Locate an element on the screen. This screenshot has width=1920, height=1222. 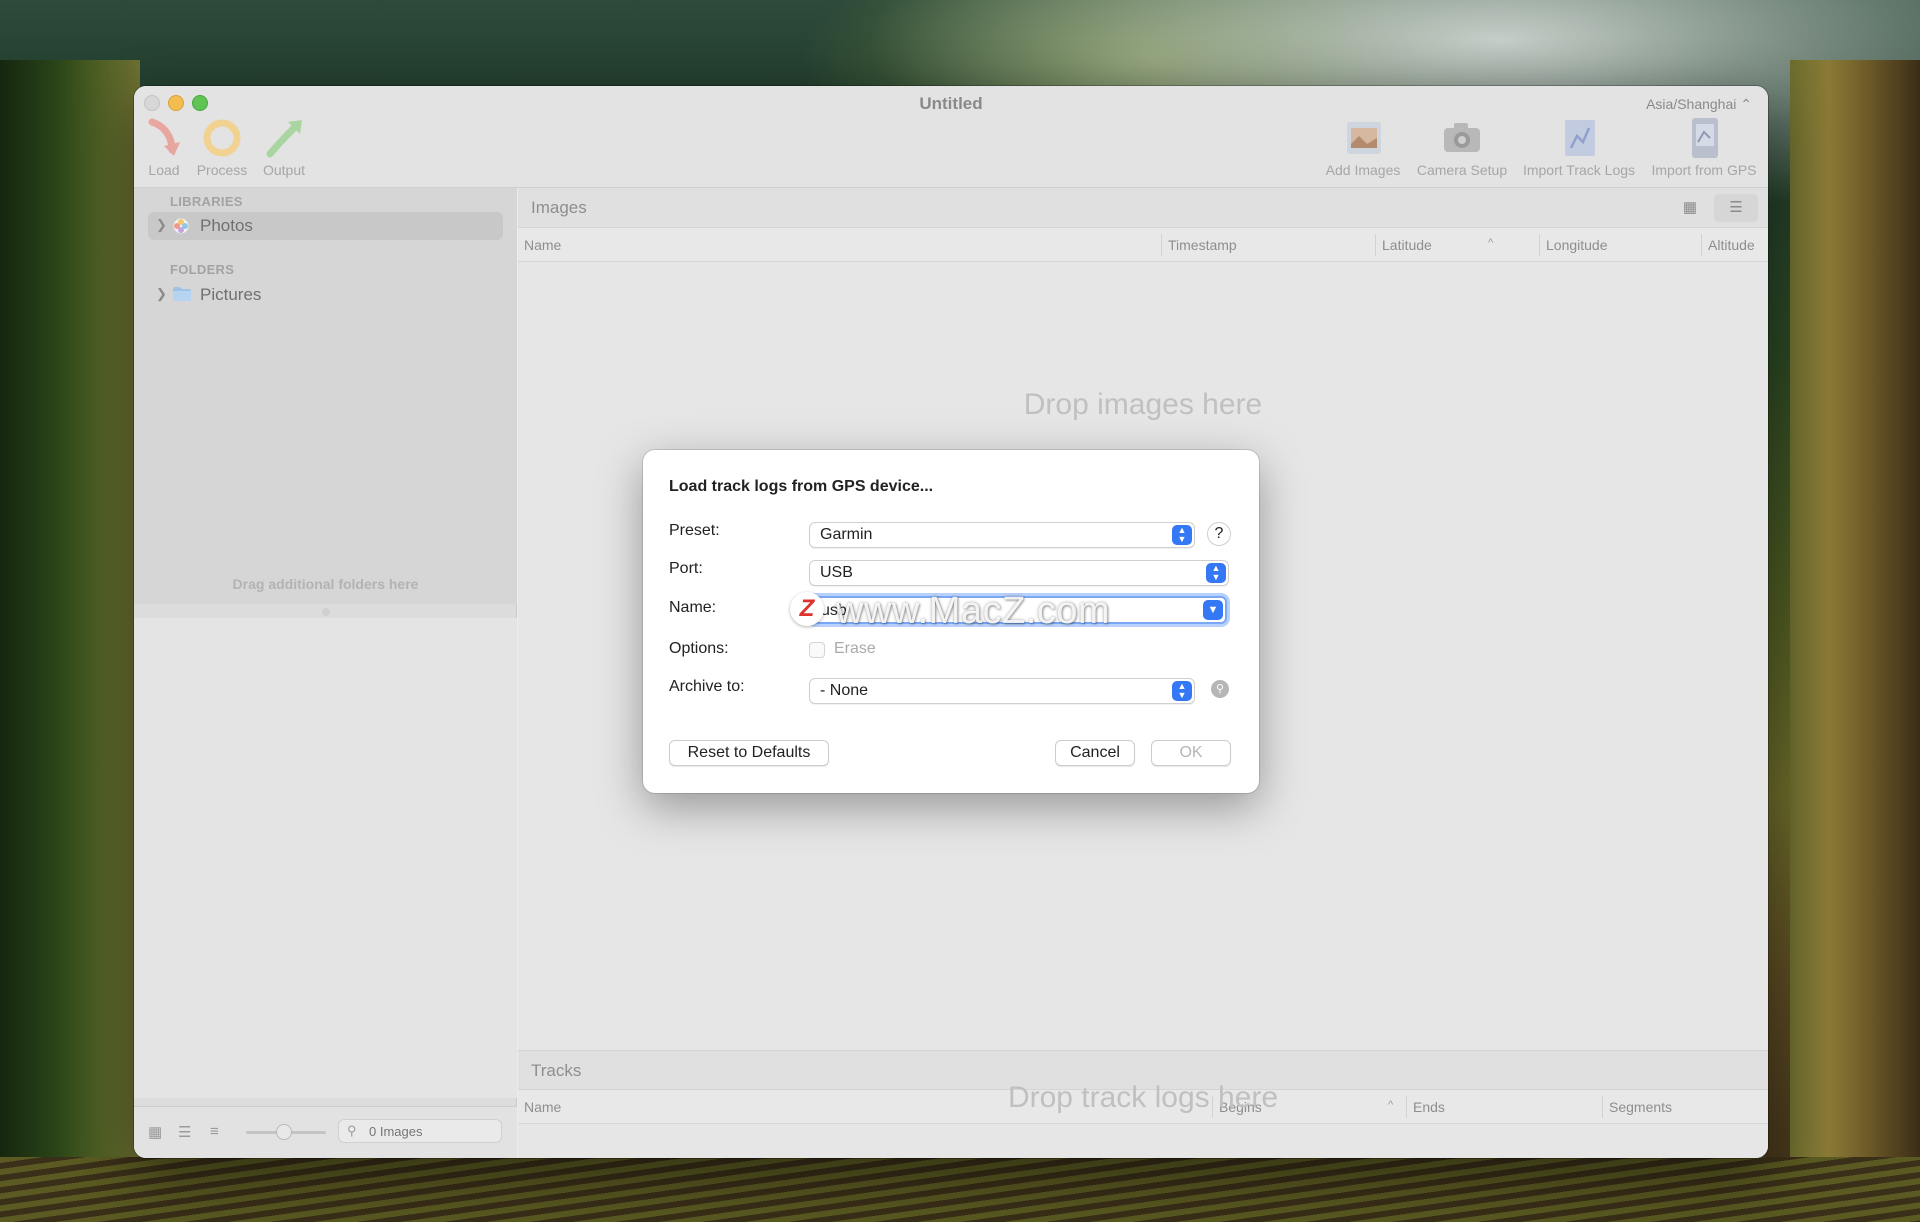
image-search: ⚲ is located at coordinates (420, 1131).